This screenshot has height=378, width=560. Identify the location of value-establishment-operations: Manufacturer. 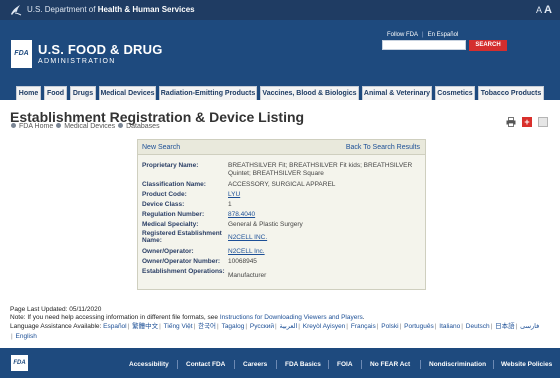
(247, 275).